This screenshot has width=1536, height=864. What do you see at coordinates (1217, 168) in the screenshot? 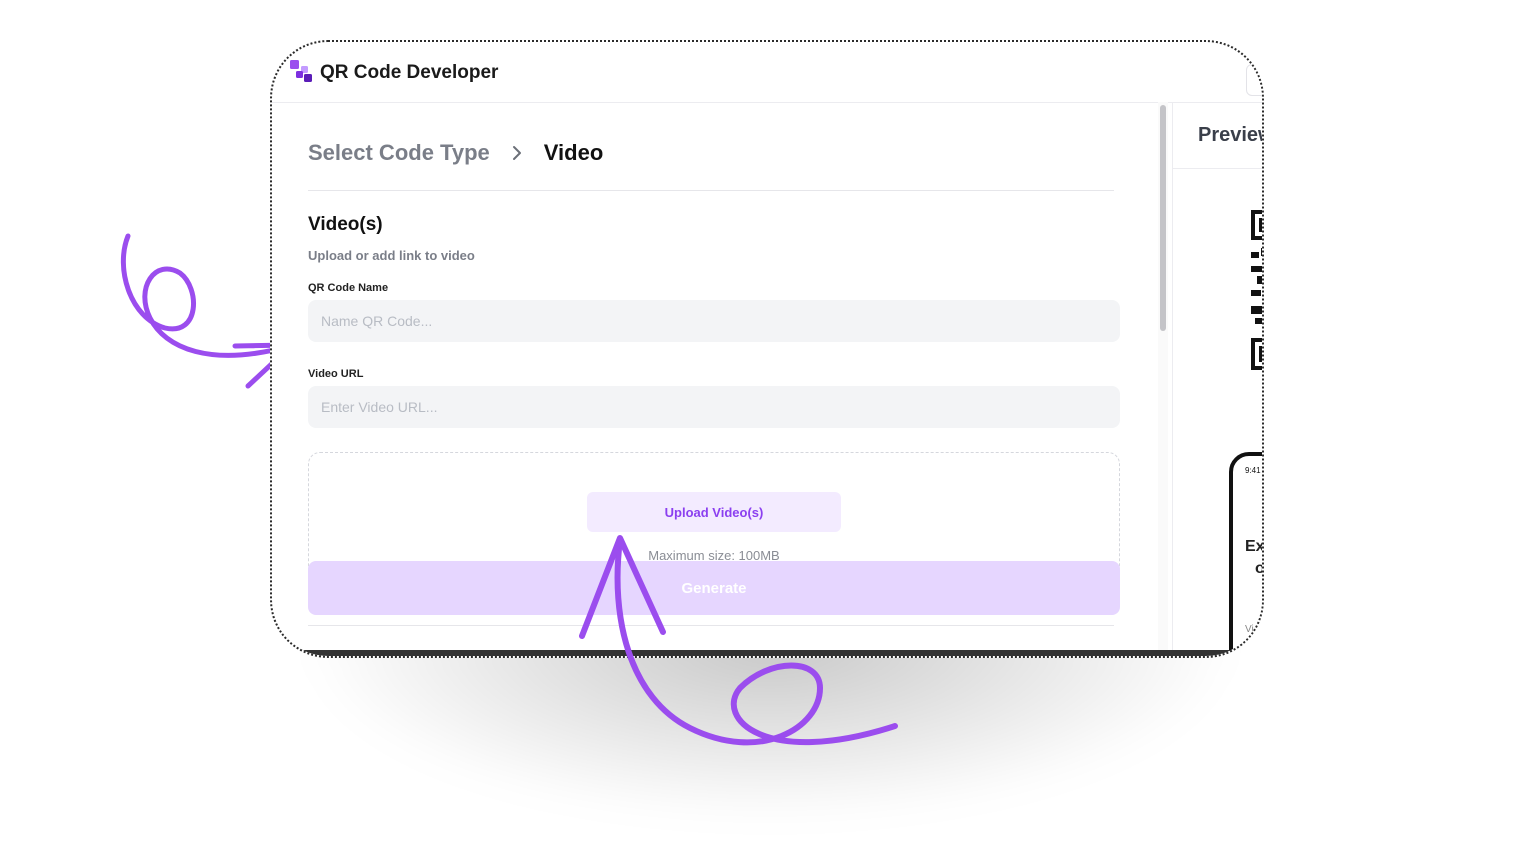
I see `preview-divider` at bounding box center [1217, 168].